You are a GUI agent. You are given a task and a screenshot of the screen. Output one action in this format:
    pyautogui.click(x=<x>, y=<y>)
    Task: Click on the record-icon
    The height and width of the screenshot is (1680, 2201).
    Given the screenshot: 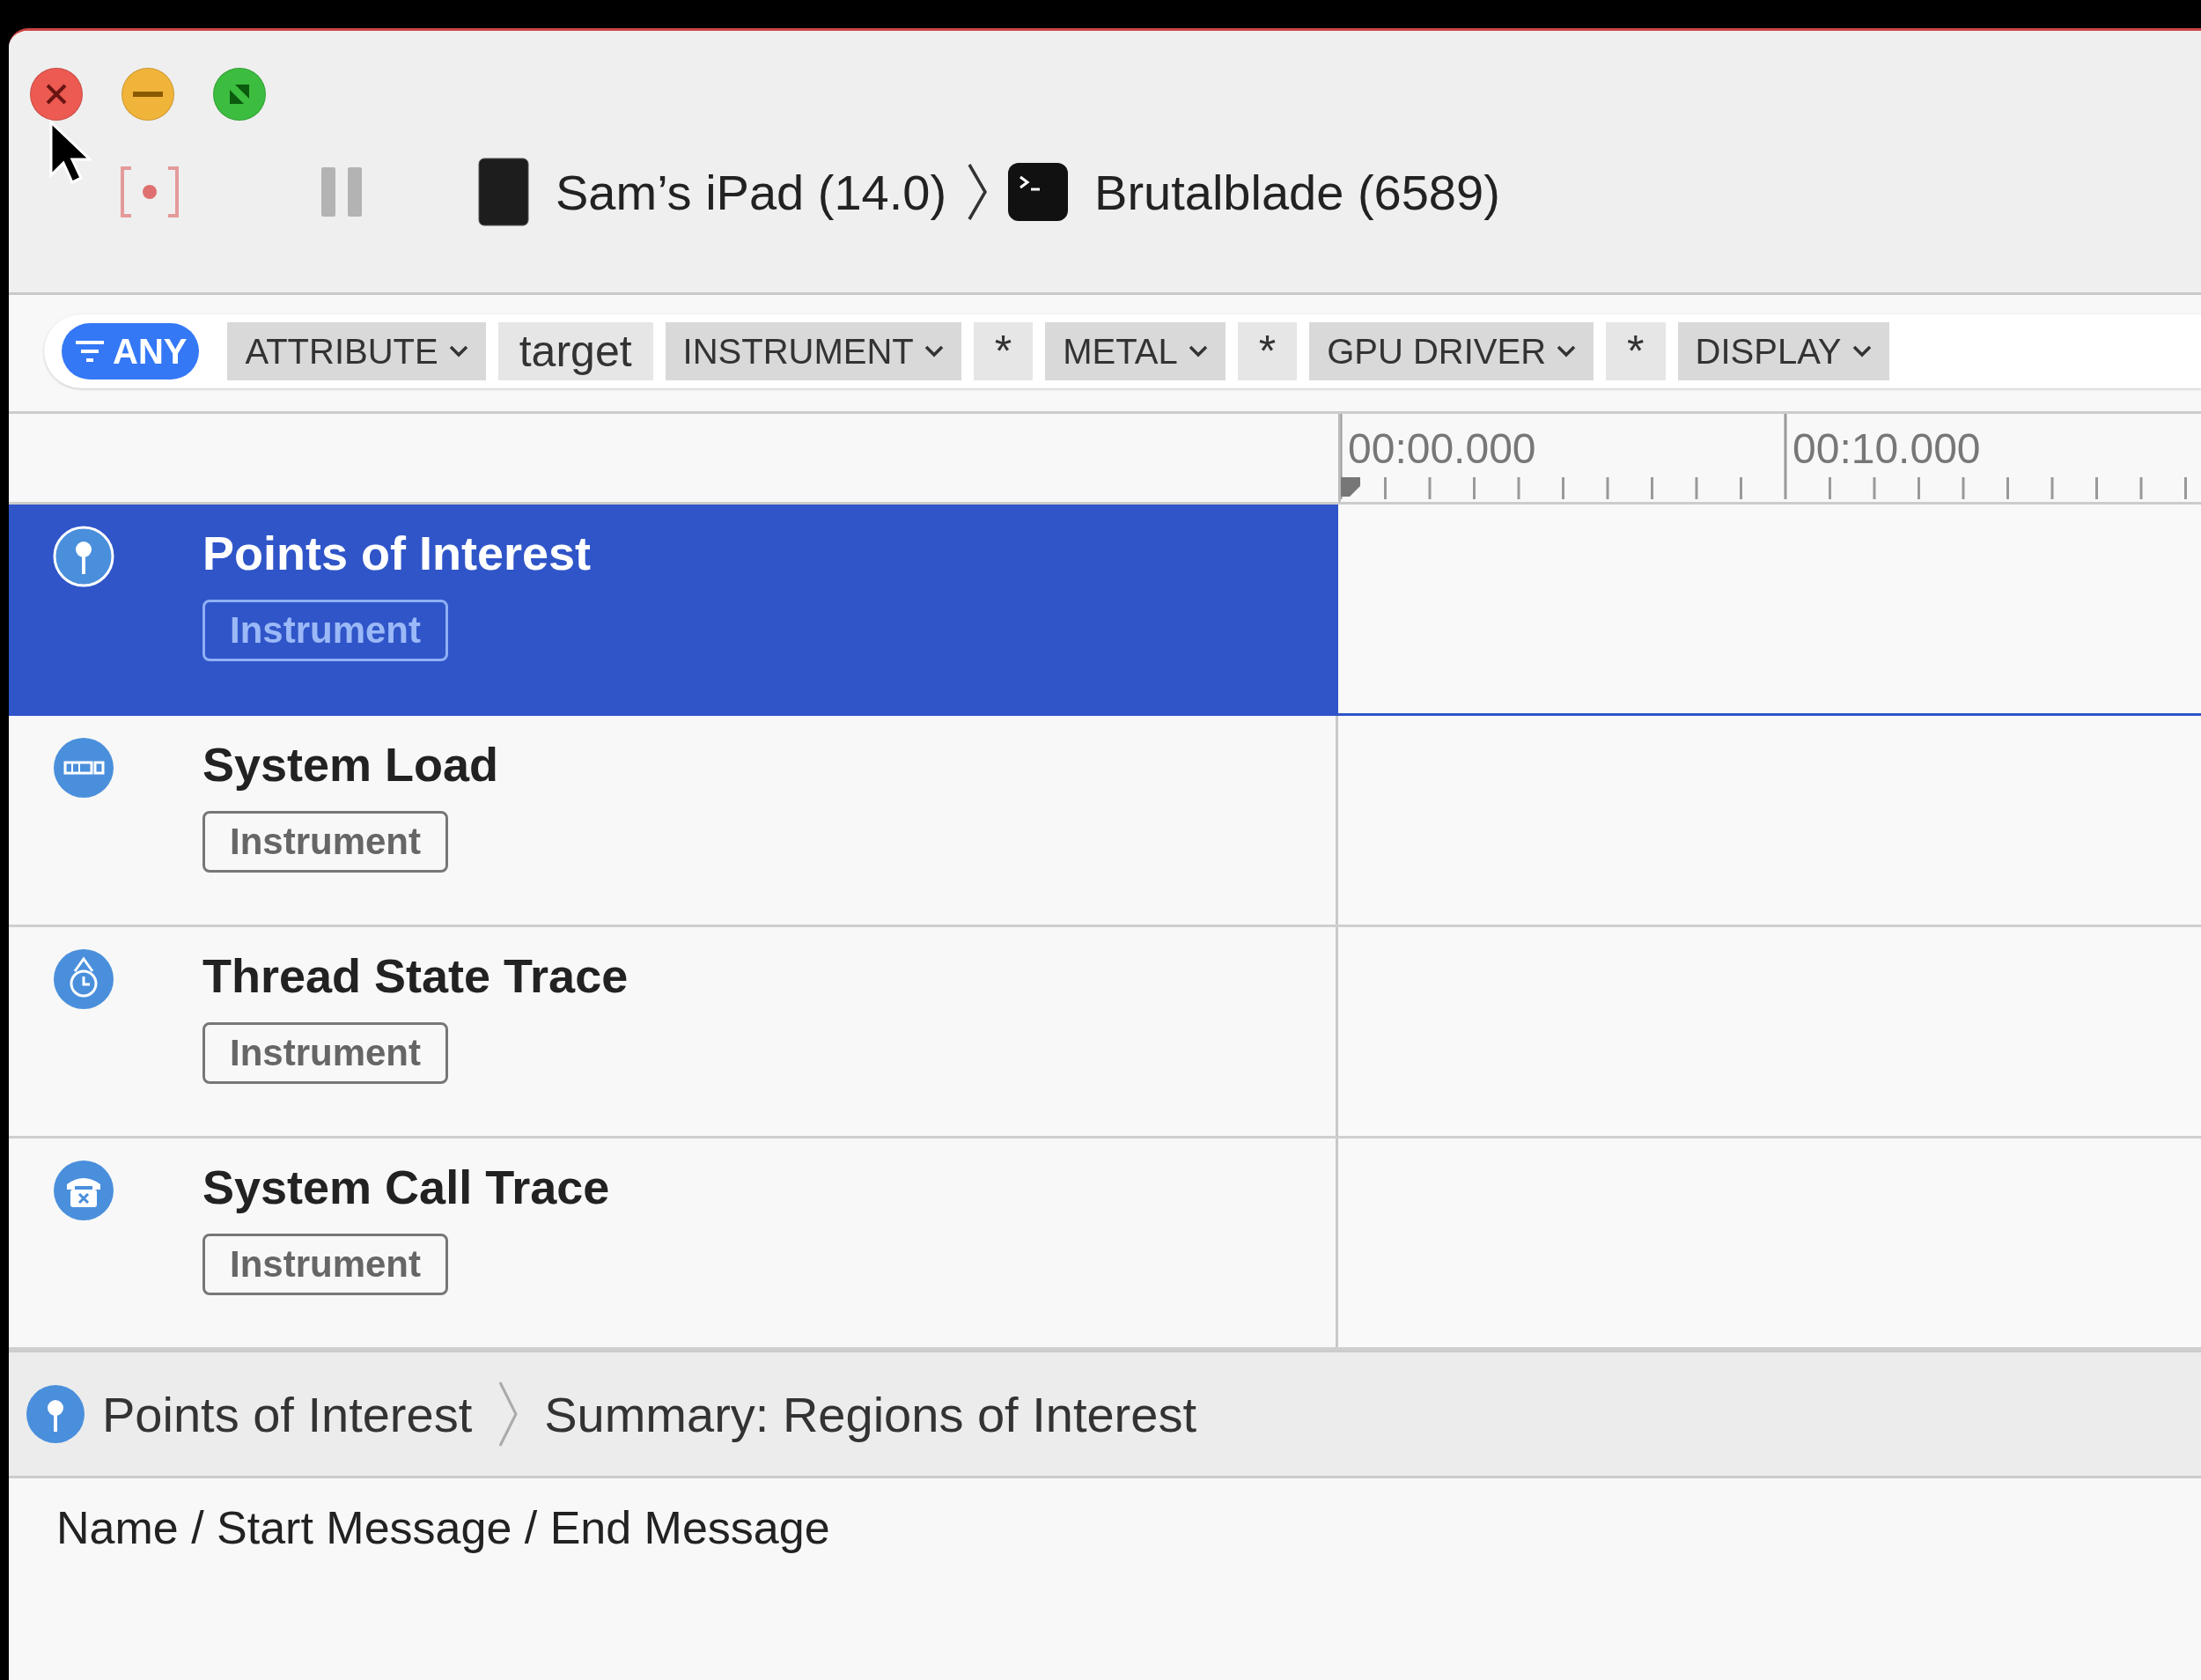 What is the action you would take?
    pyautogui.click(x=149, y=192)
    